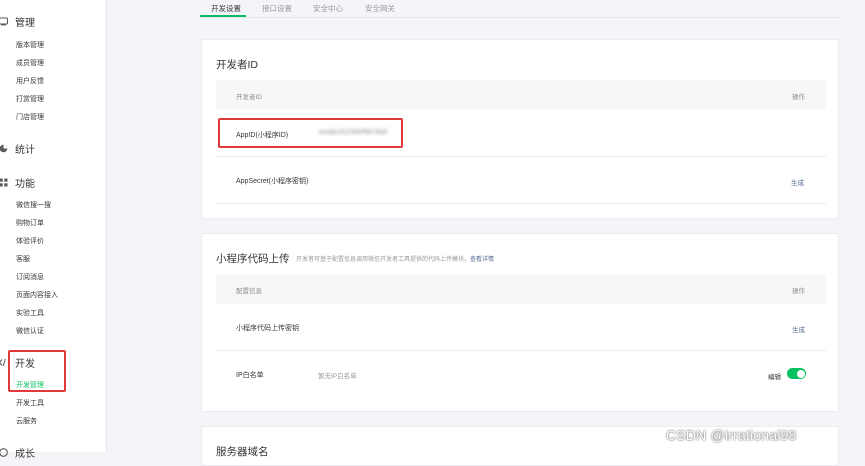  I want to click on sidebar-item-wechat-verify: 微信认证, so click(30, 331).